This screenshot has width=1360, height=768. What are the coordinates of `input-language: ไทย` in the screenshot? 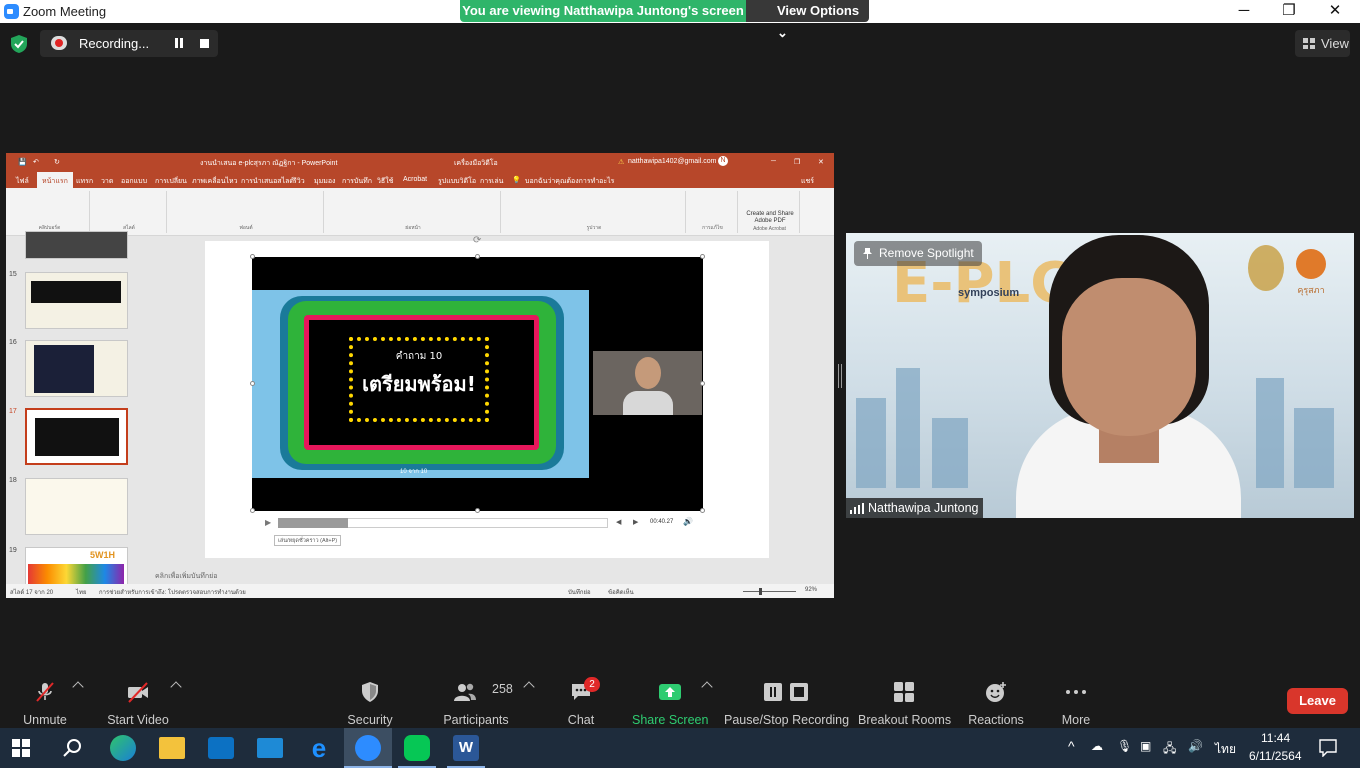 It's located at (1225, 749).